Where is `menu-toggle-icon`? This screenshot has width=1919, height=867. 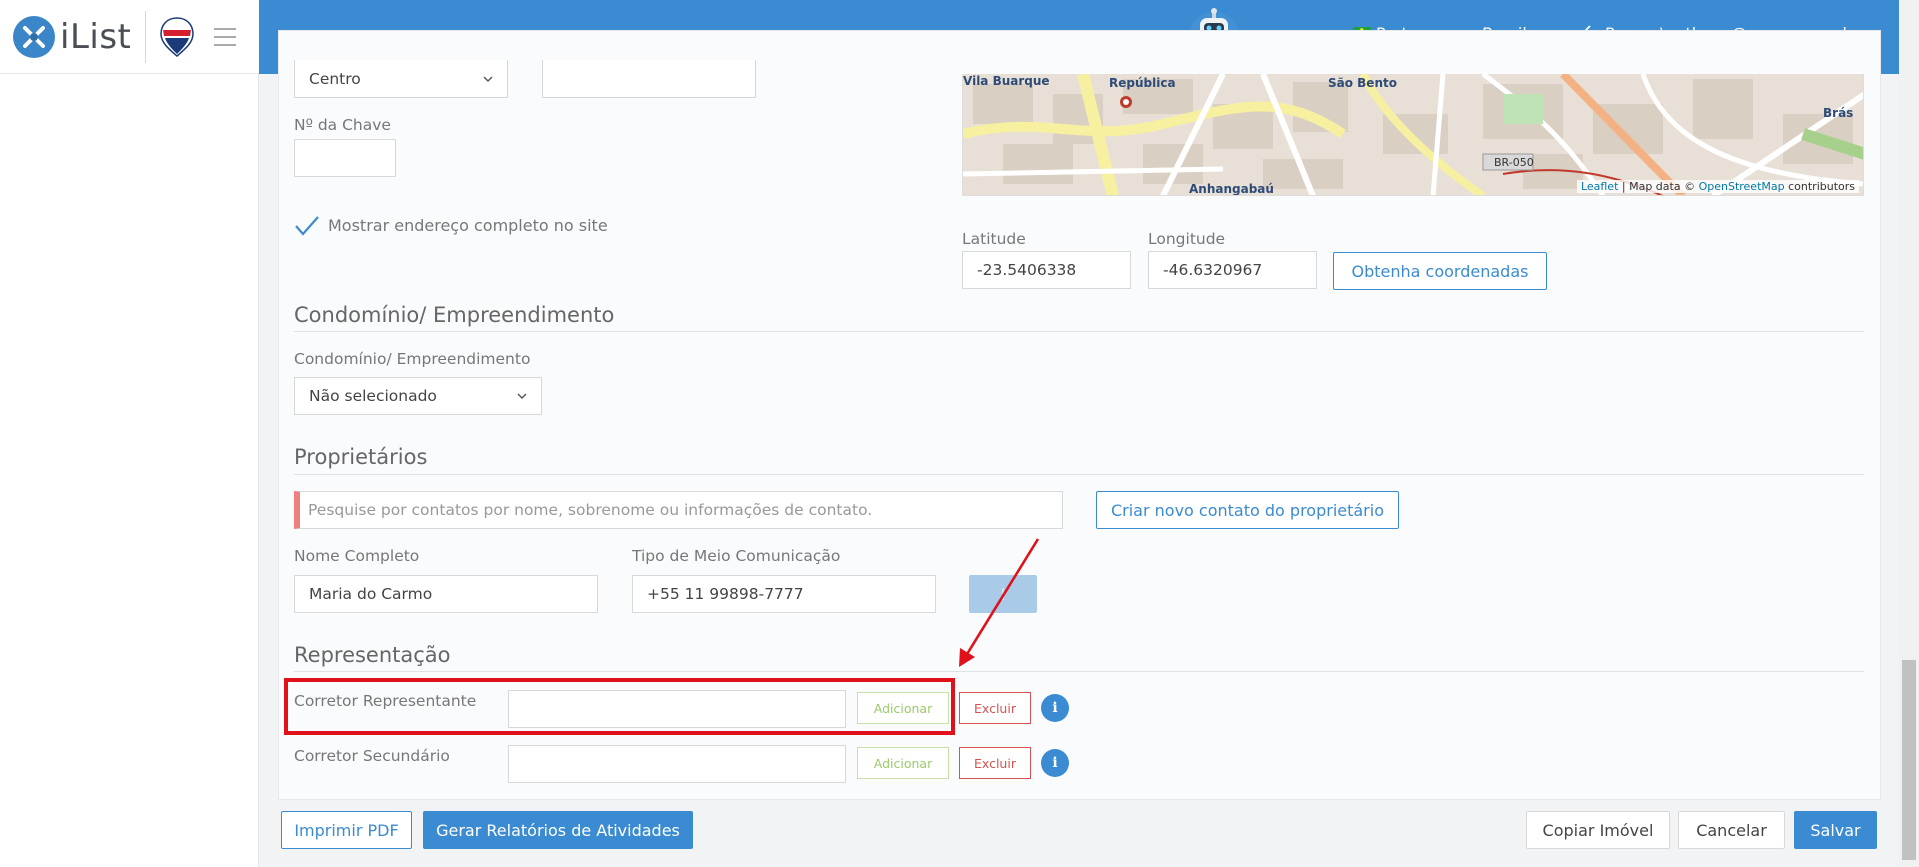 menu-toggle-icon is located at coordinates (225, 36).